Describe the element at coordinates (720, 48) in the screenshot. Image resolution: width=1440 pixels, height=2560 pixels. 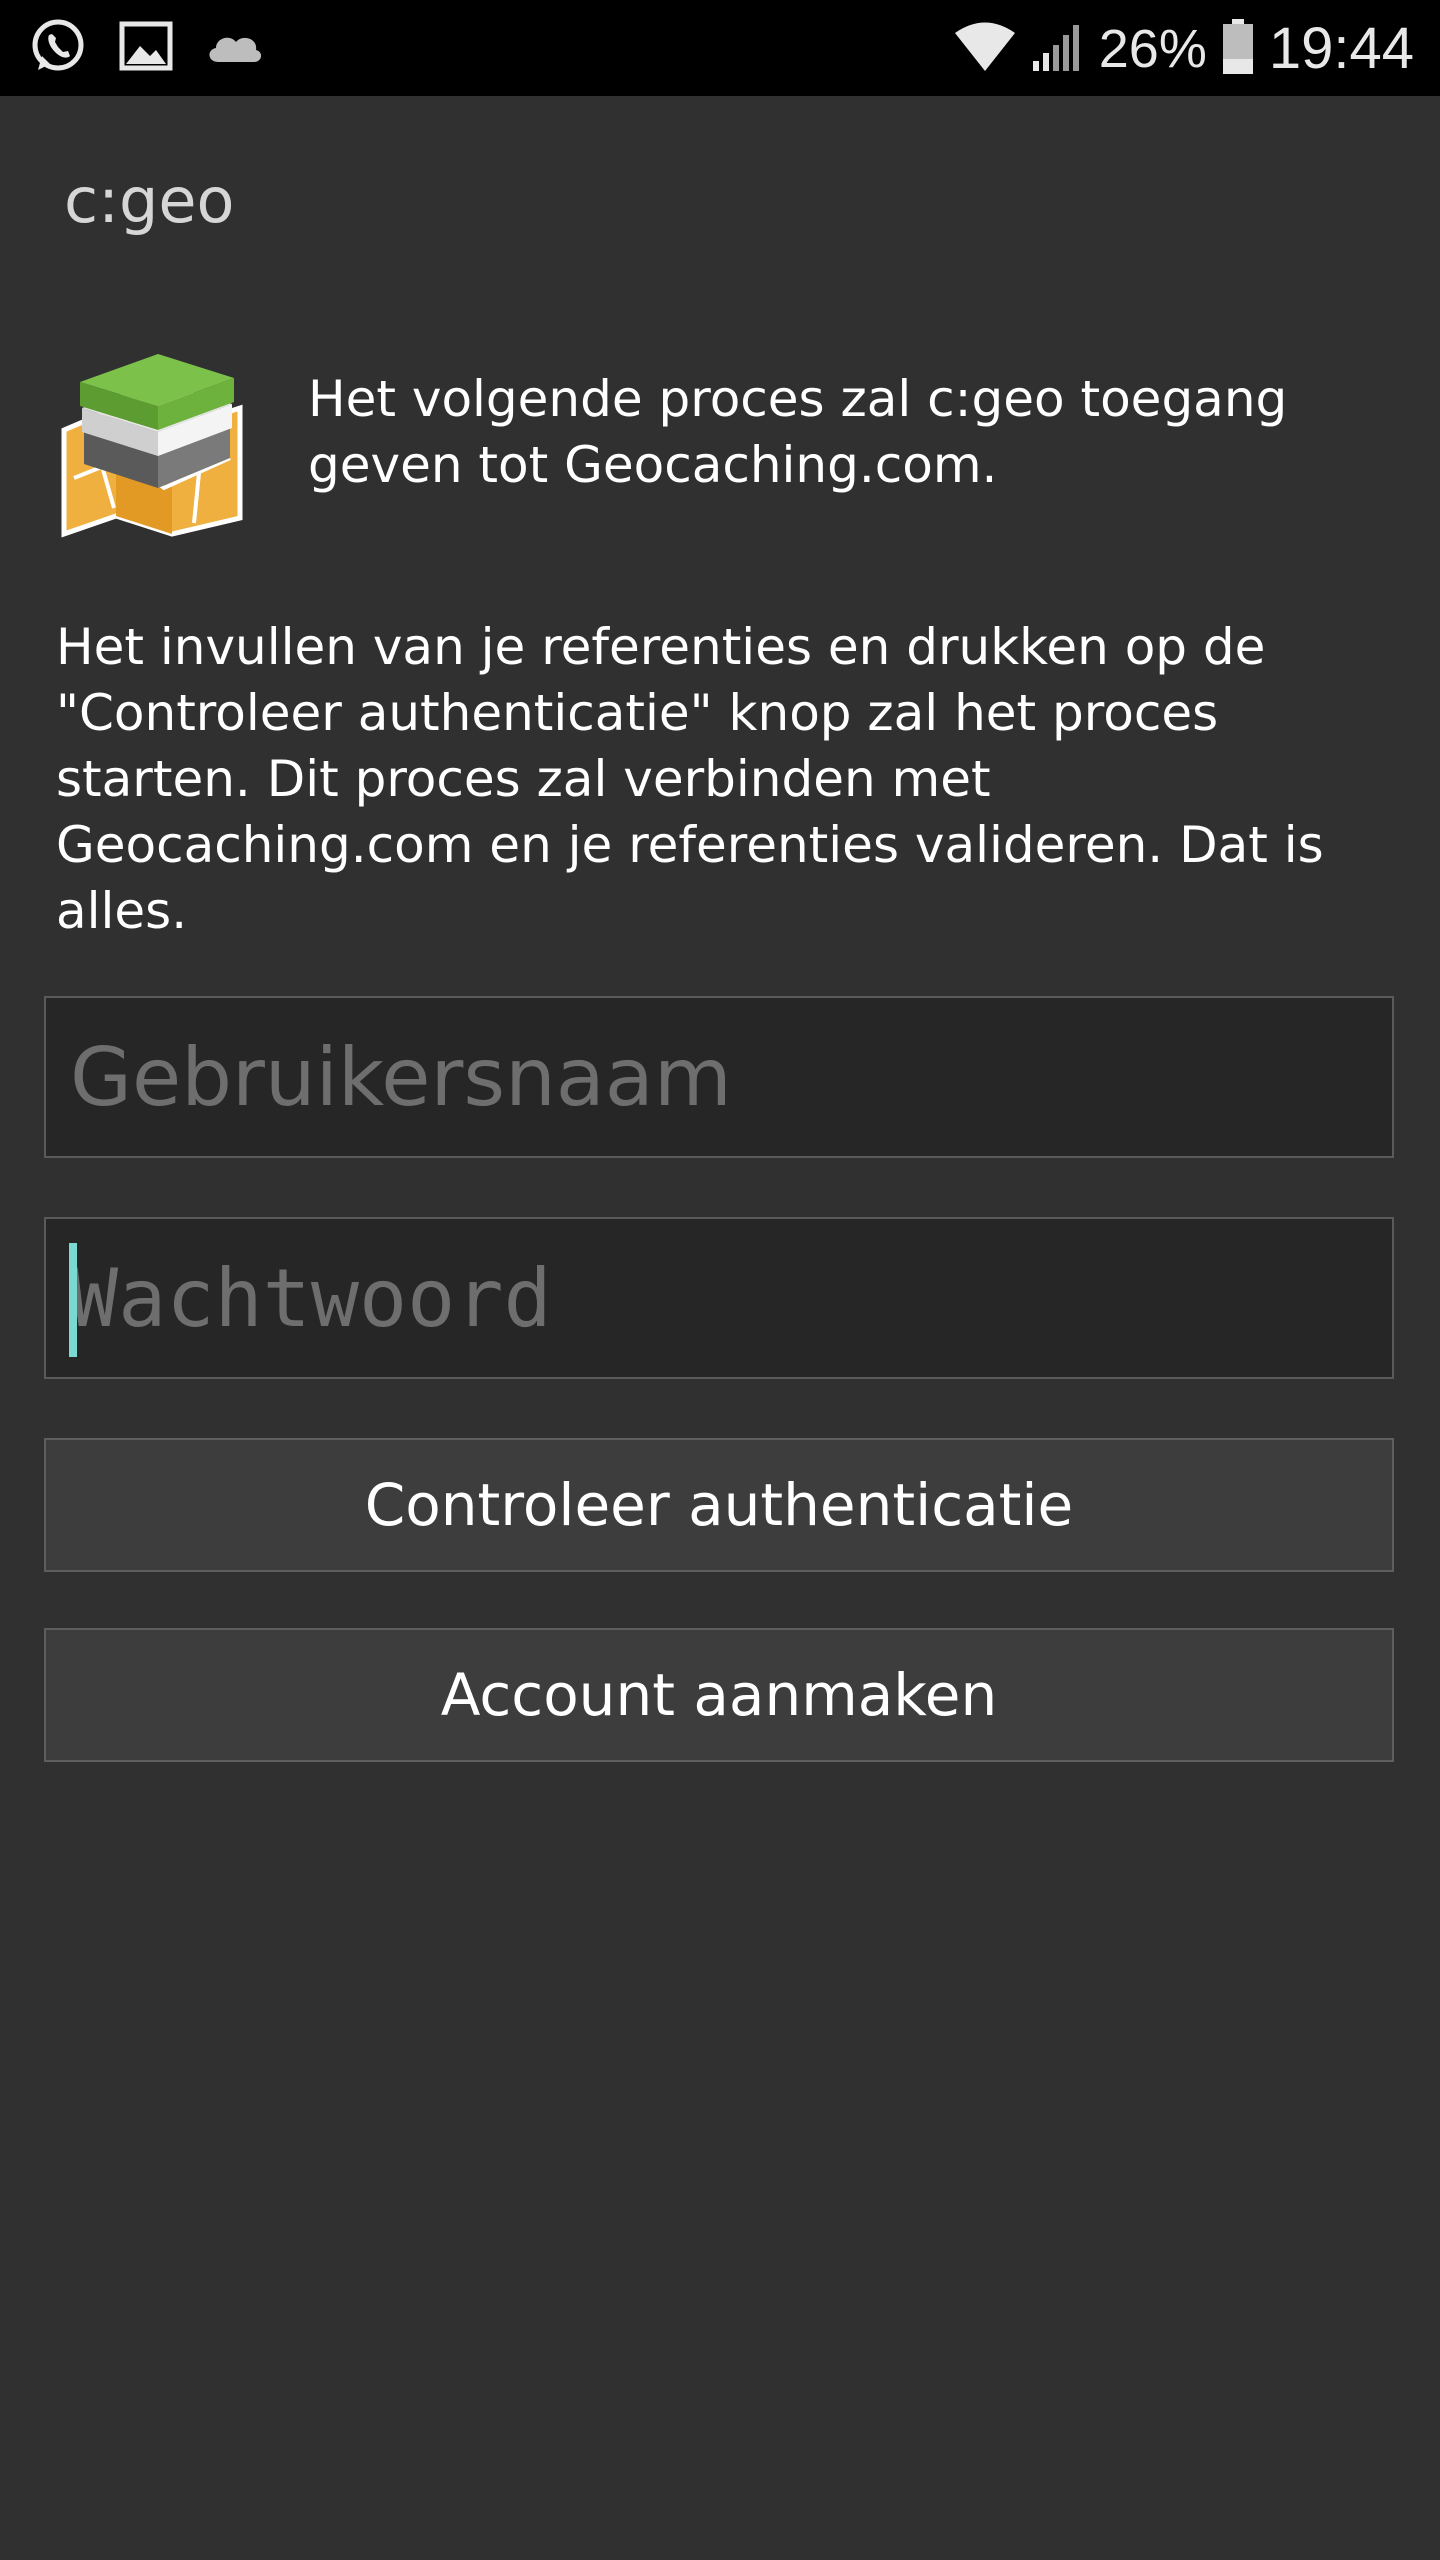
I see `status-bar: 26% 19:44` at that location.